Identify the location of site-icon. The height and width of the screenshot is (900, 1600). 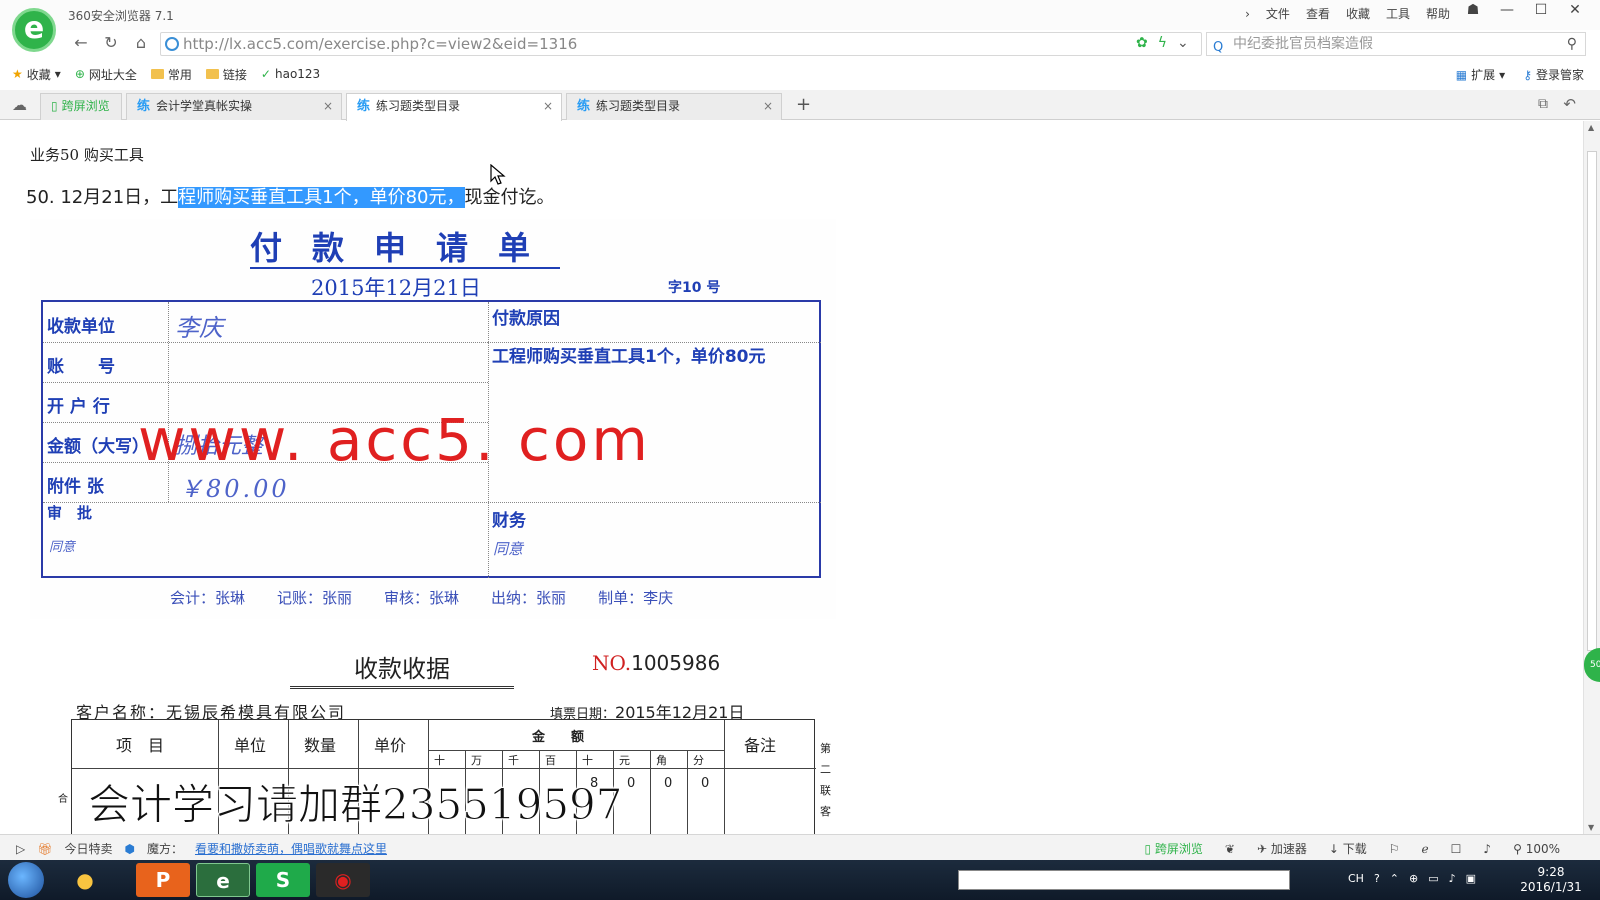
(172, 44).